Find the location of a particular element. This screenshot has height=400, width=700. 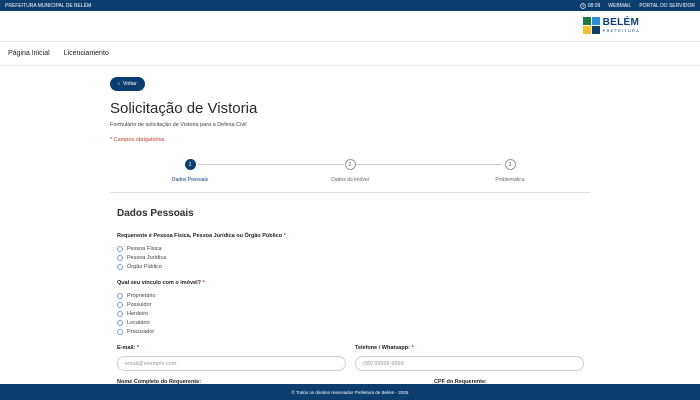

question-label: Qual seu vínculo com o imóvel? is located at coordinates (159, 283).